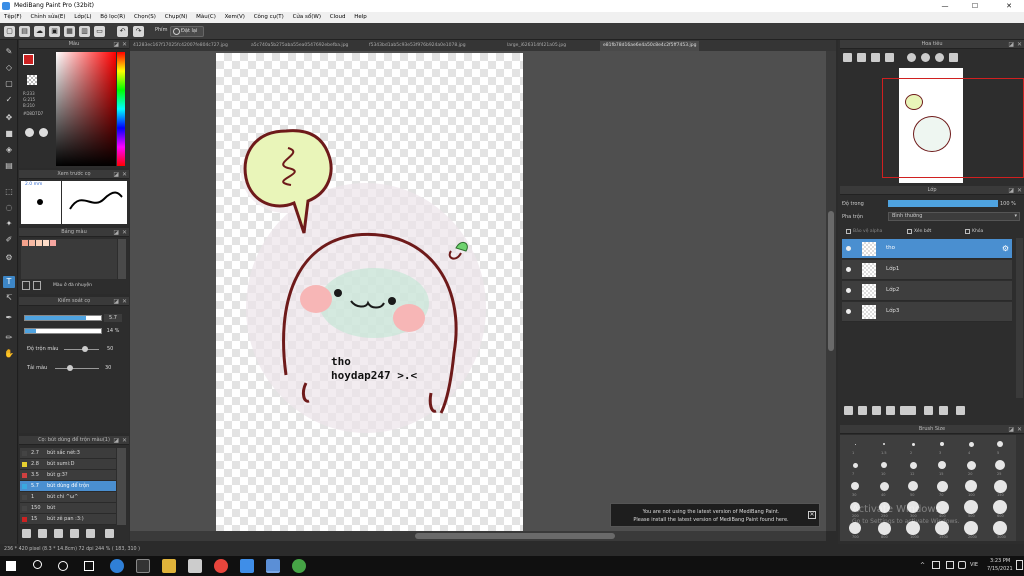  What do you see at coordinates (943, 410) in the screenshot?
I see `merge-layer-icon` at bounding box center [943, 410].